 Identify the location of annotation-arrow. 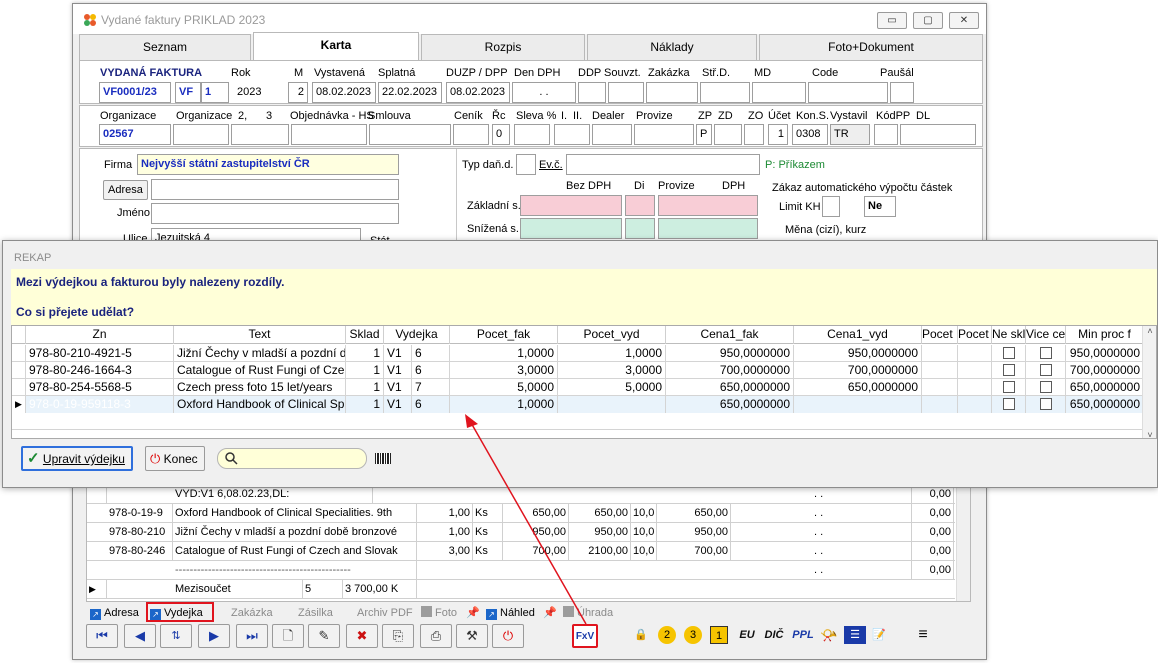
(526, 519).